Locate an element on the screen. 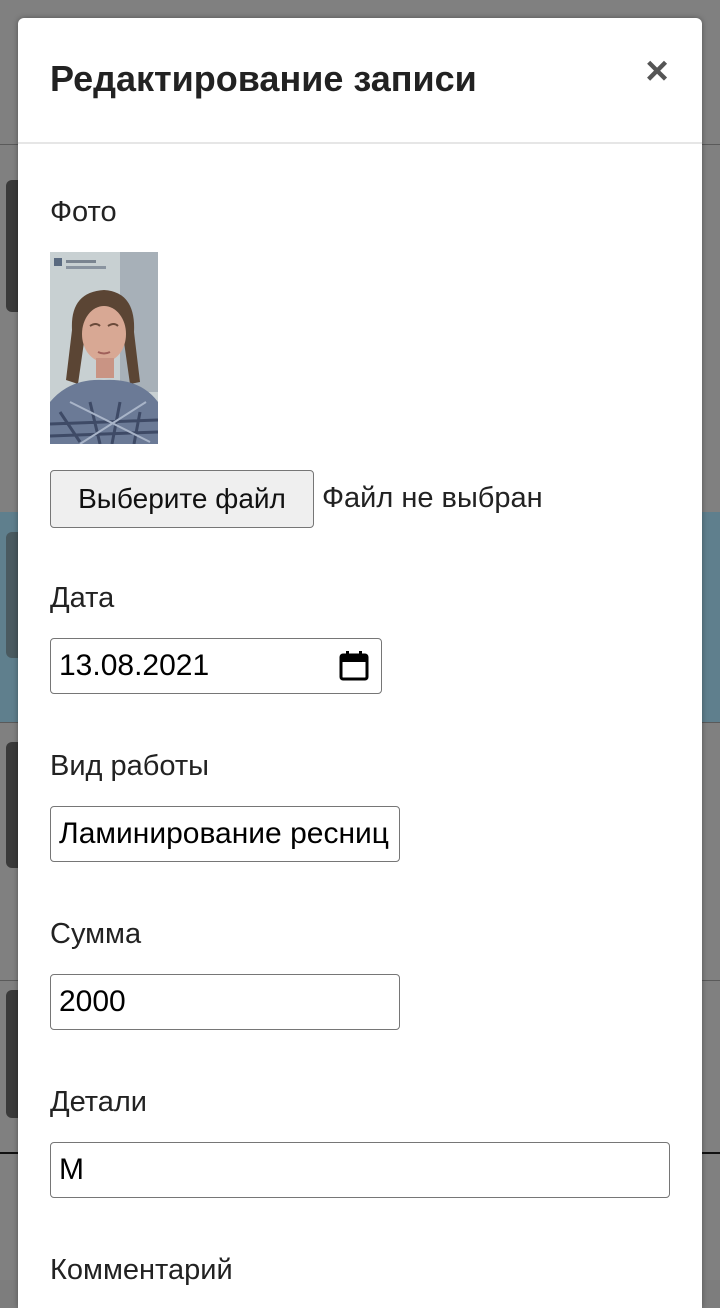  close-icon: × is located at coordinates (656, 71).